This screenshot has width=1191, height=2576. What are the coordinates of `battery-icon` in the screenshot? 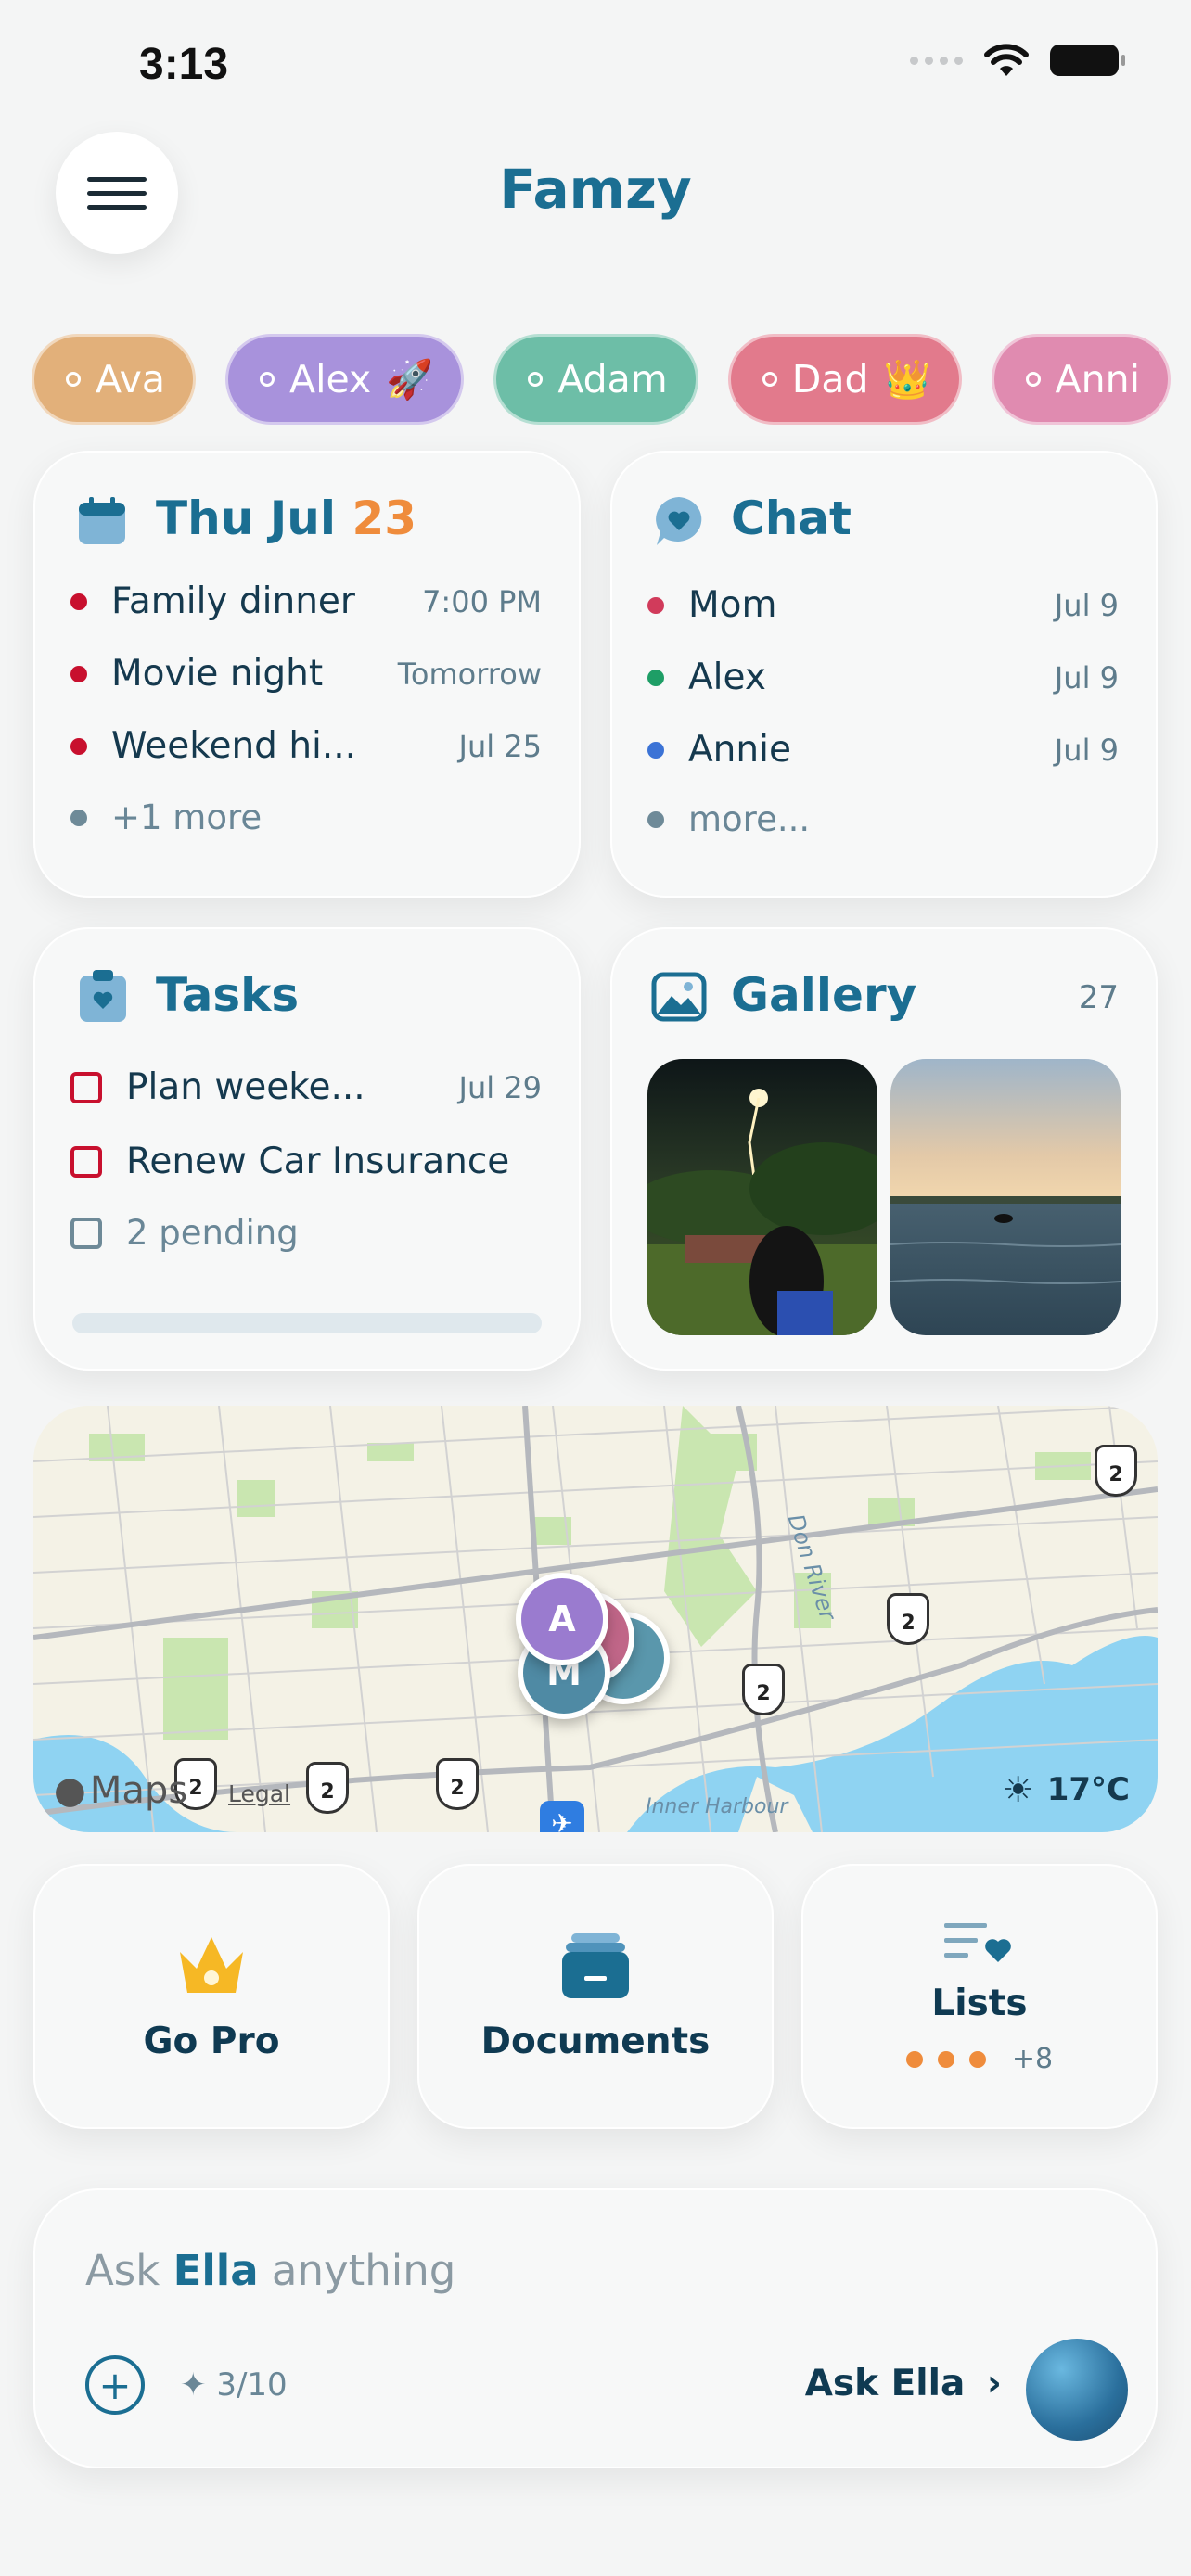 It's located at (1087, 61).